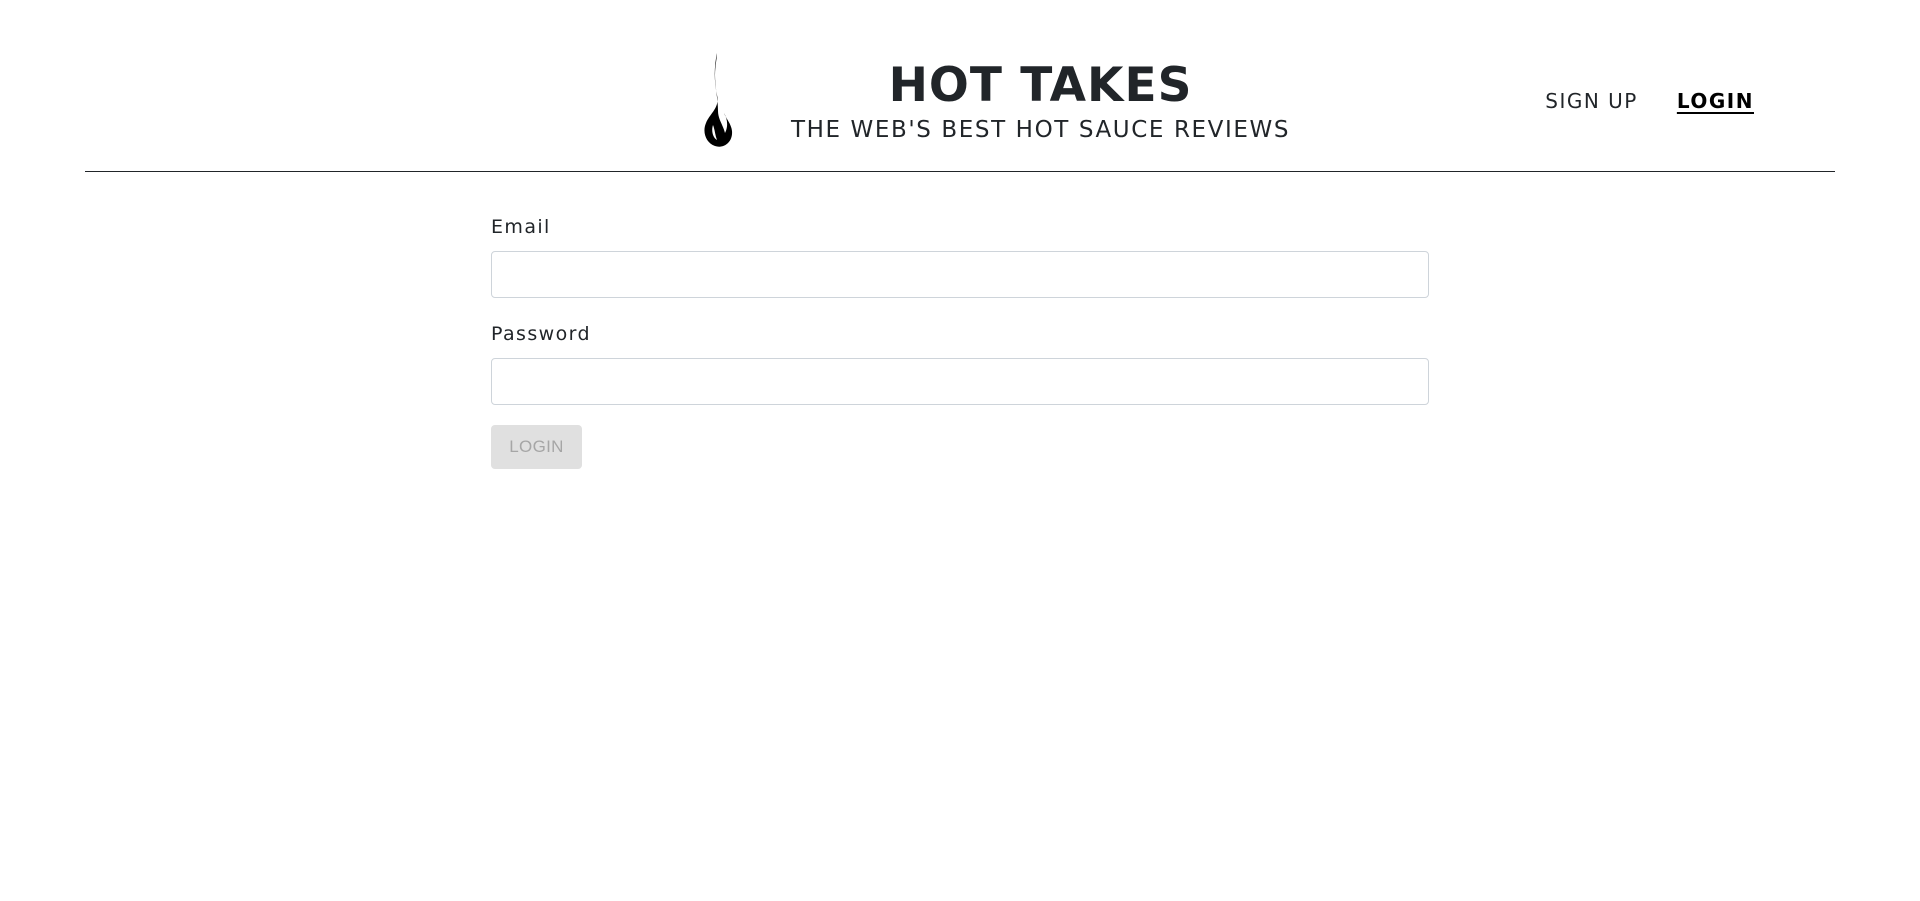  What do you see at coordinates (960, 274) in the screenshot?
I see `email-field` at bounding box center [960, 274].